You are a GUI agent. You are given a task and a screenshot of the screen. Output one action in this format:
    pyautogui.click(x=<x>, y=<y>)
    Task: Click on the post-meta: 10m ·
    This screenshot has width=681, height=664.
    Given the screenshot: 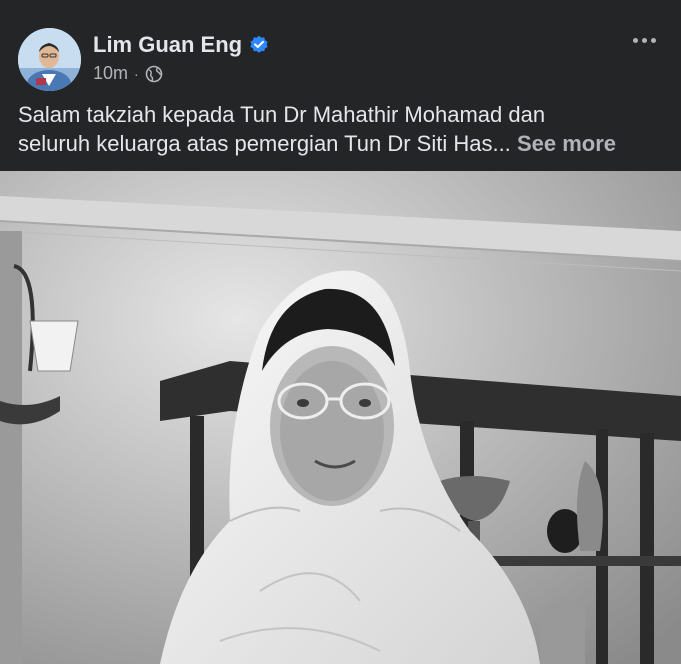 What is the action you would take?
    pyautogui.click(x=128, y=73)
    